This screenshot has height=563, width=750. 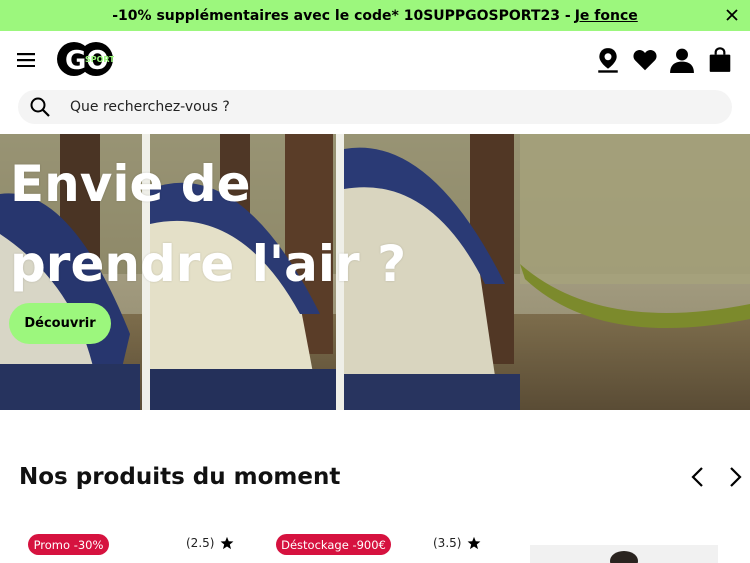 What do you see at coordinates (682, 60) in the screenshot?
I see `account-user-icon` at bounding box center [682, 60].